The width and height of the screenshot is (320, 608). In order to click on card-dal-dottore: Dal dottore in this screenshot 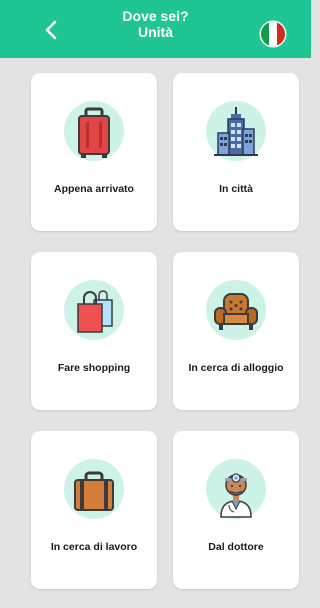, I will do `click(236, 510)`.